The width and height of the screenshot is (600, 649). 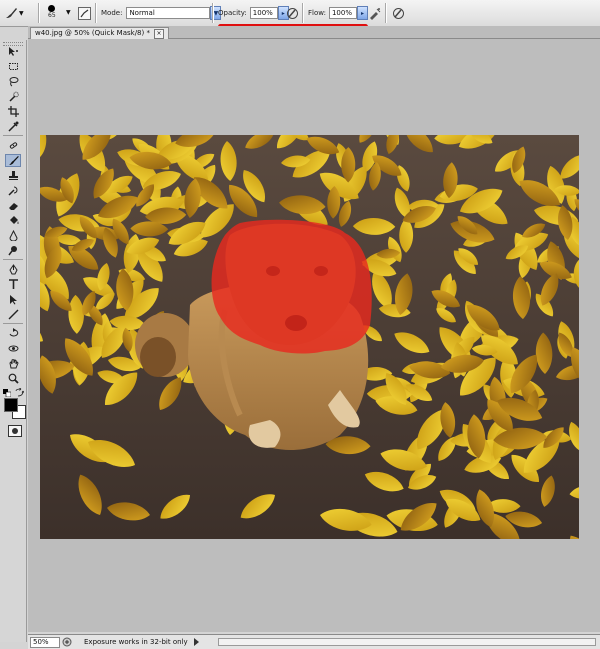 What do you see at coordinates (13, 51) in the screenshot?
I see `move-tool-icon` at bounding box center [13, 51].